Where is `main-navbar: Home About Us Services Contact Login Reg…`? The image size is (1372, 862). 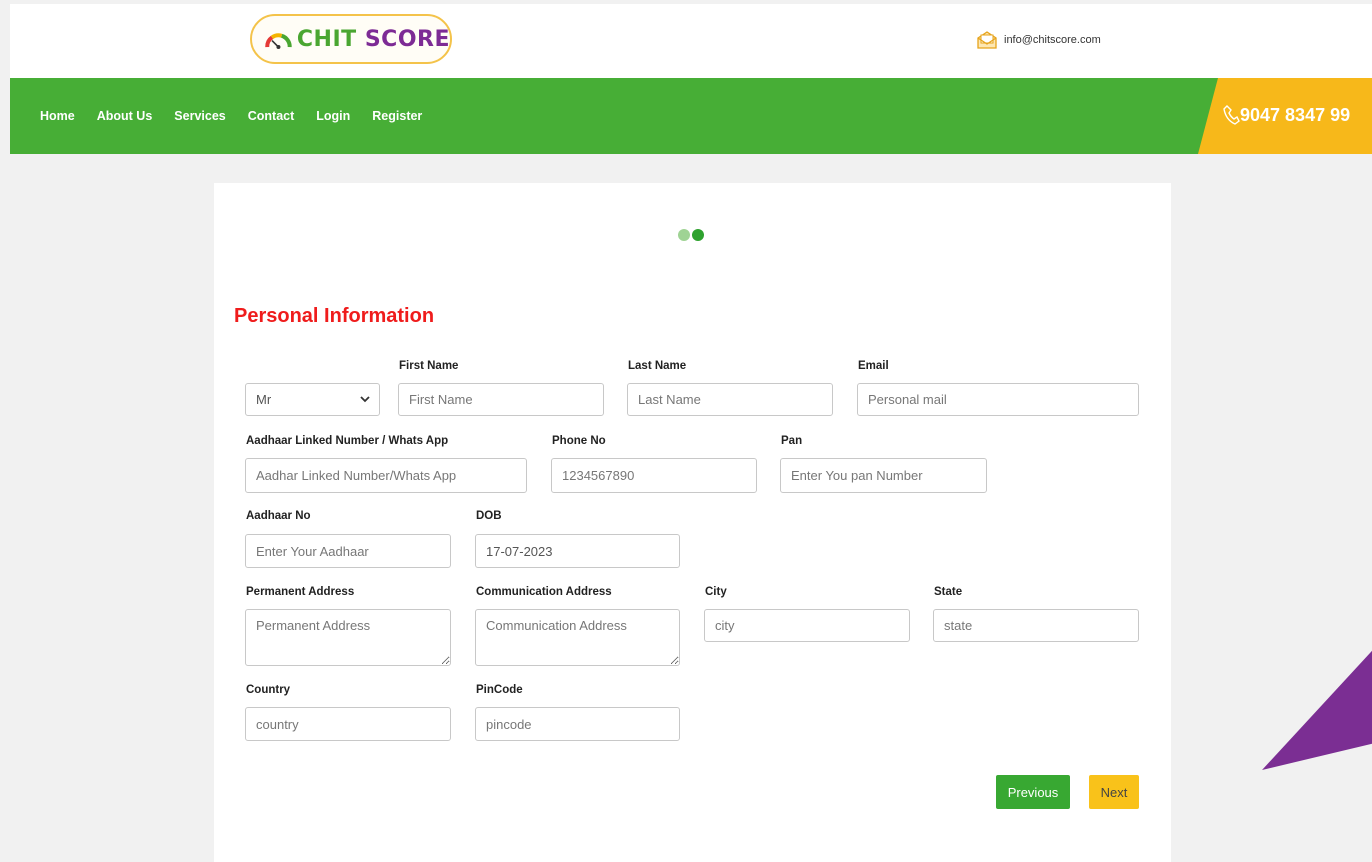 main-navbar: Home About Us Services Contact Login Reg… is located at coordinates (691, 116).